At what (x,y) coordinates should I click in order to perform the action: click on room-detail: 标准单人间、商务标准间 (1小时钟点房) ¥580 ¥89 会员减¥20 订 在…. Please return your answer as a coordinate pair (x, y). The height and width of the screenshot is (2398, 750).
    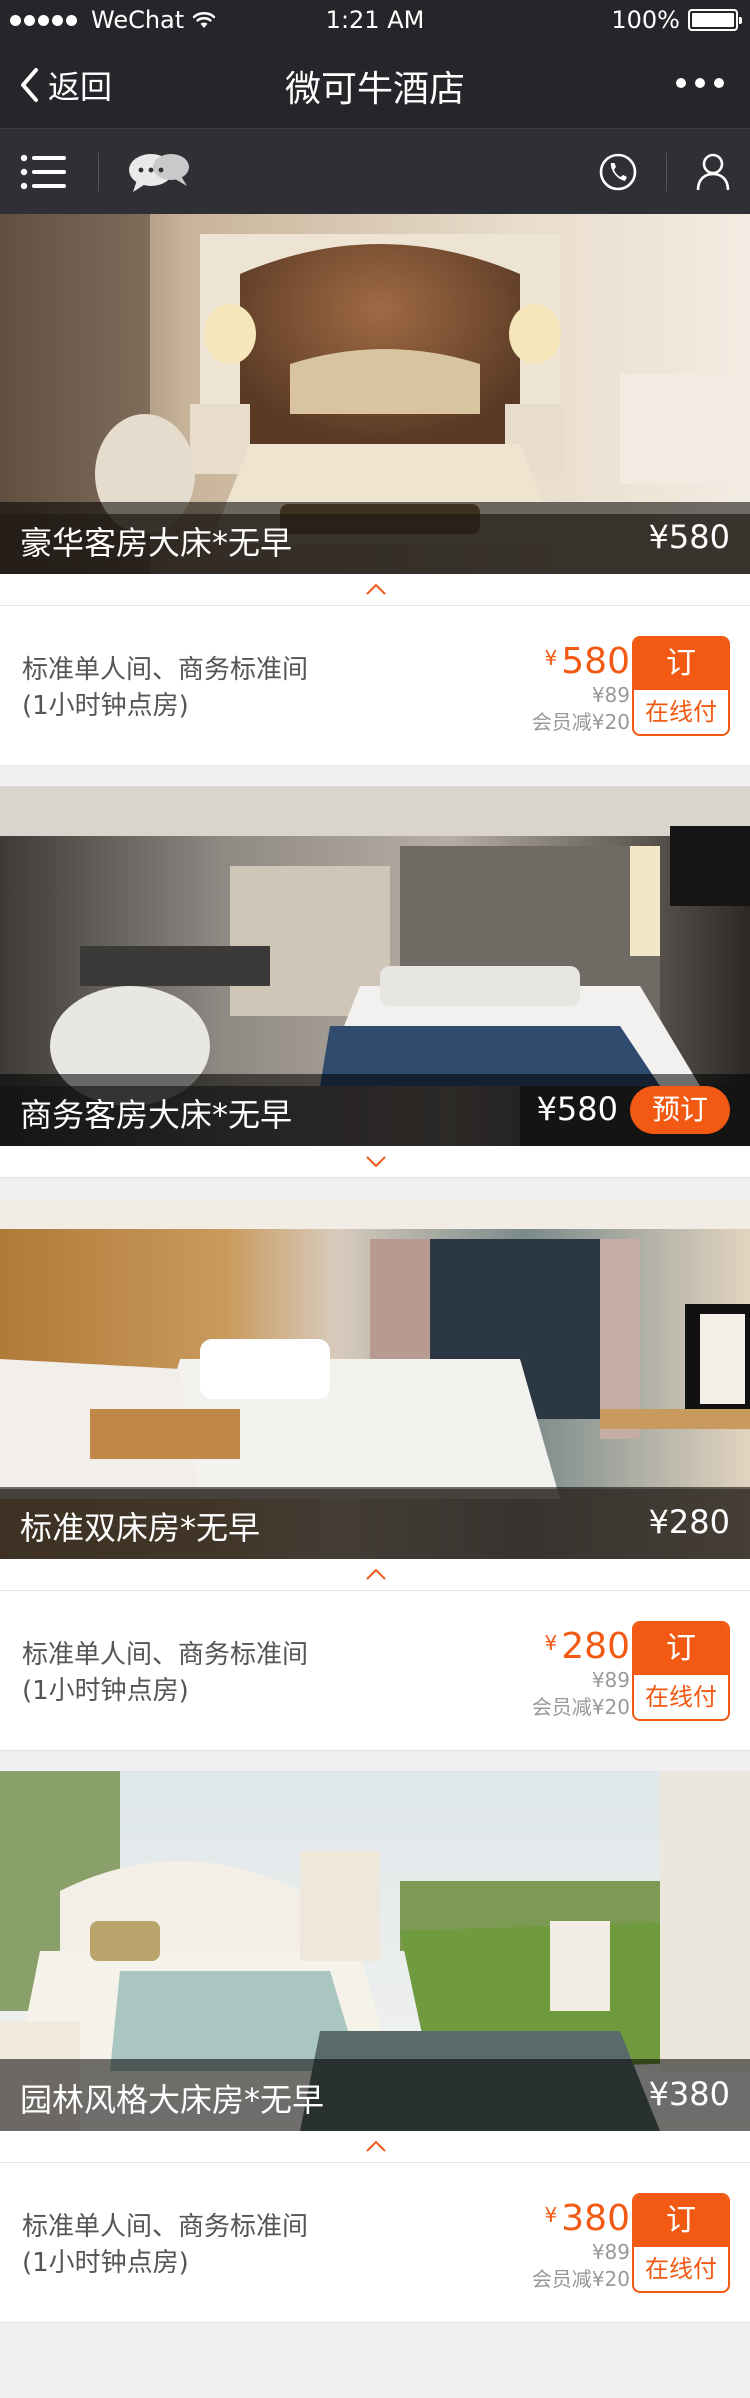
    Looking at the image, I should click on (375, 686).